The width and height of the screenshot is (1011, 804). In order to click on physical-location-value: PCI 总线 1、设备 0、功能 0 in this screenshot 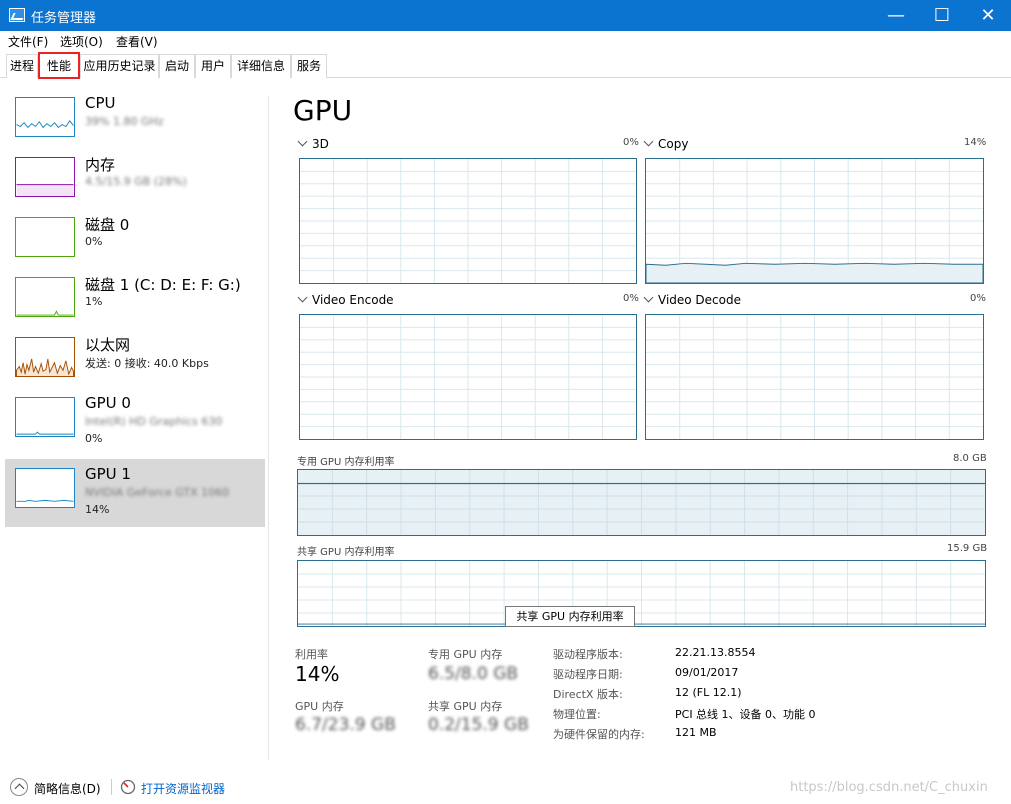, I will do `click(745, 714)`.